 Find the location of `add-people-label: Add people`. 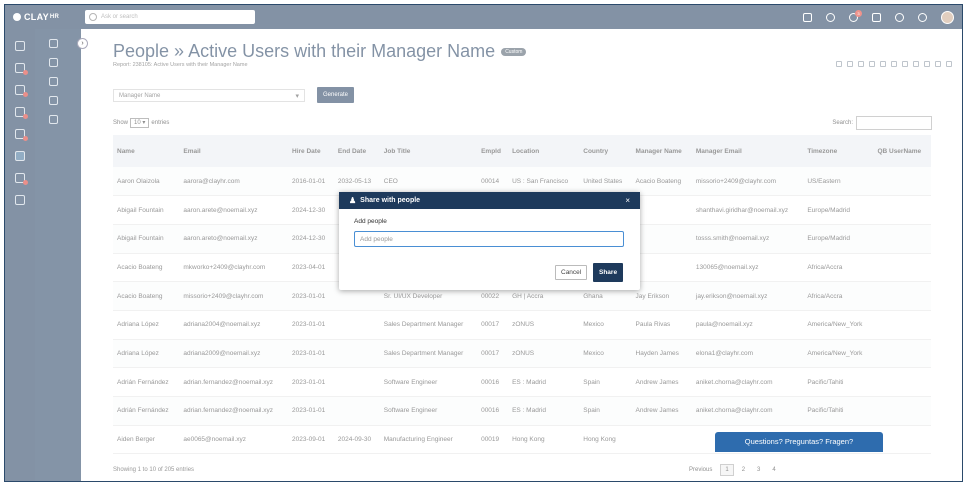

add-people-label: Add people is located at coordinates (370, 221).